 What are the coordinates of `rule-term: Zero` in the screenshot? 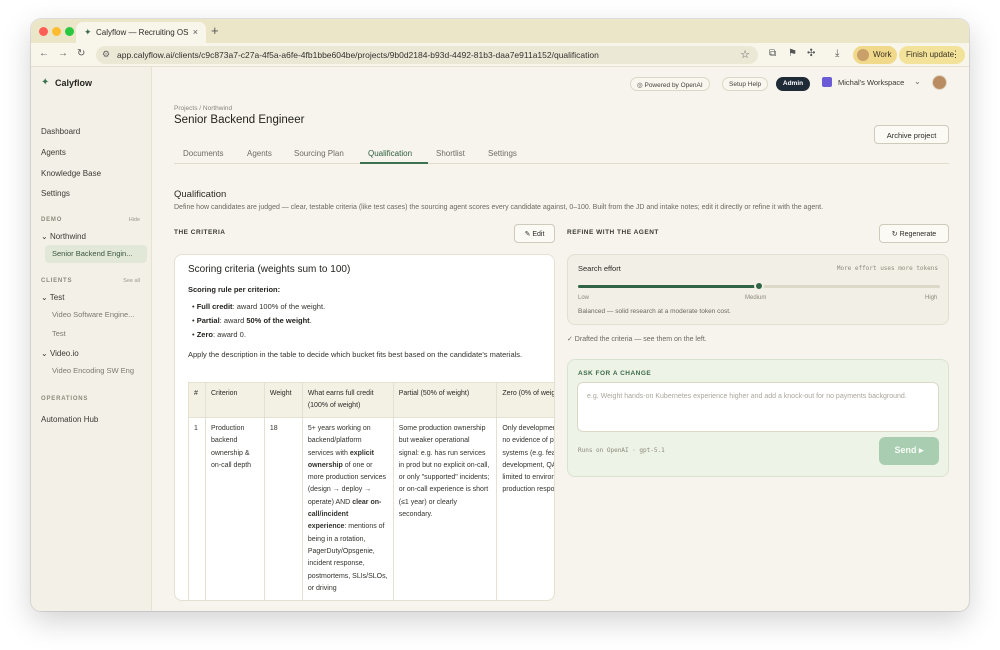 It's located at (204, 334).